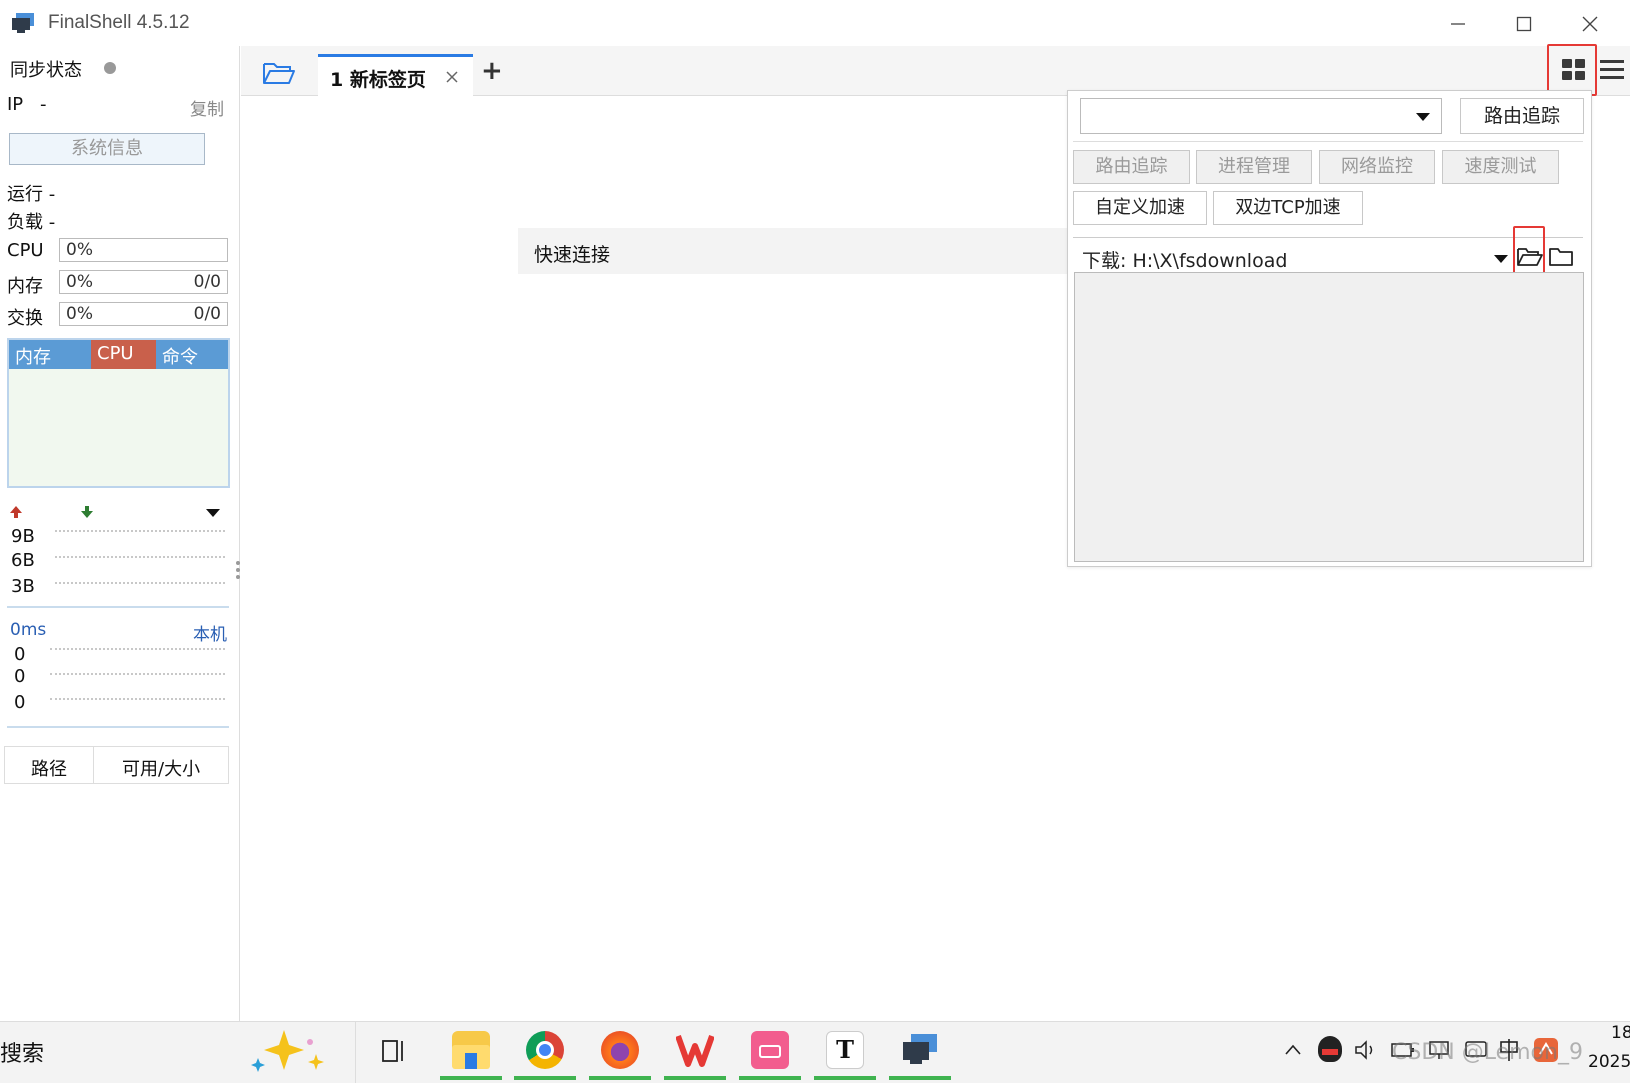 This screenshot has height=1083, width=1630. Describe the element at coordinates (1261, 116) in the screenshot. I see `target-host-combobox` at that location.